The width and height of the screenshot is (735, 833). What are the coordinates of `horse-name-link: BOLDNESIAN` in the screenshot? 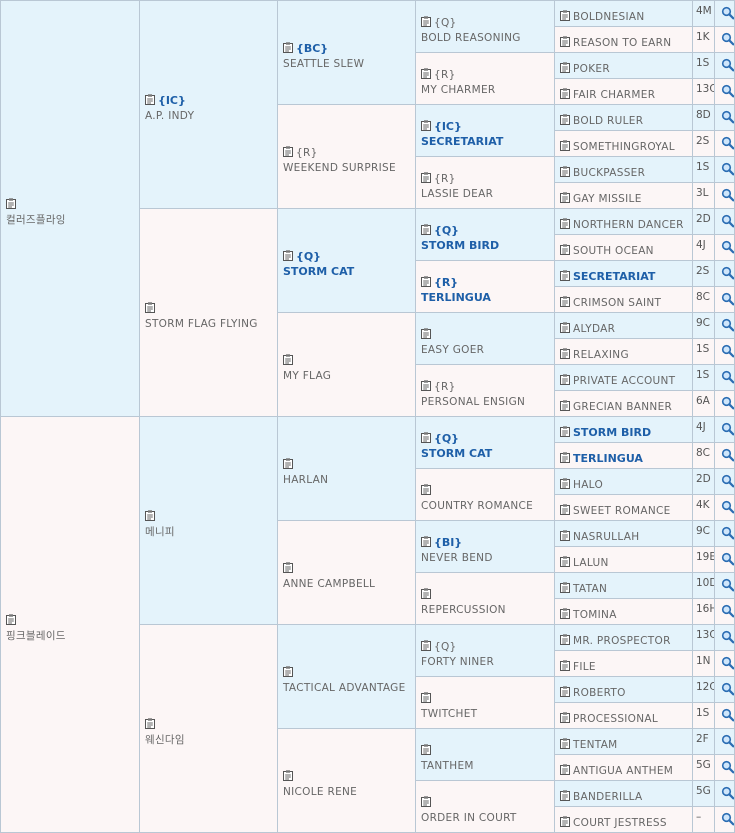 It's located at (609, 17).